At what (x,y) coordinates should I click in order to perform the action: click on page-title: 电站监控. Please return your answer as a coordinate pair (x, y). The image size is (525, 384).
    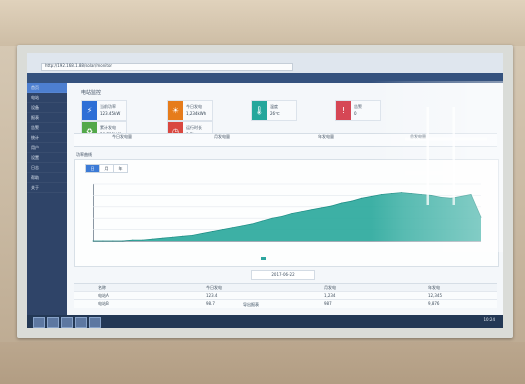
    Looking at the image, I should click on (91, 93).